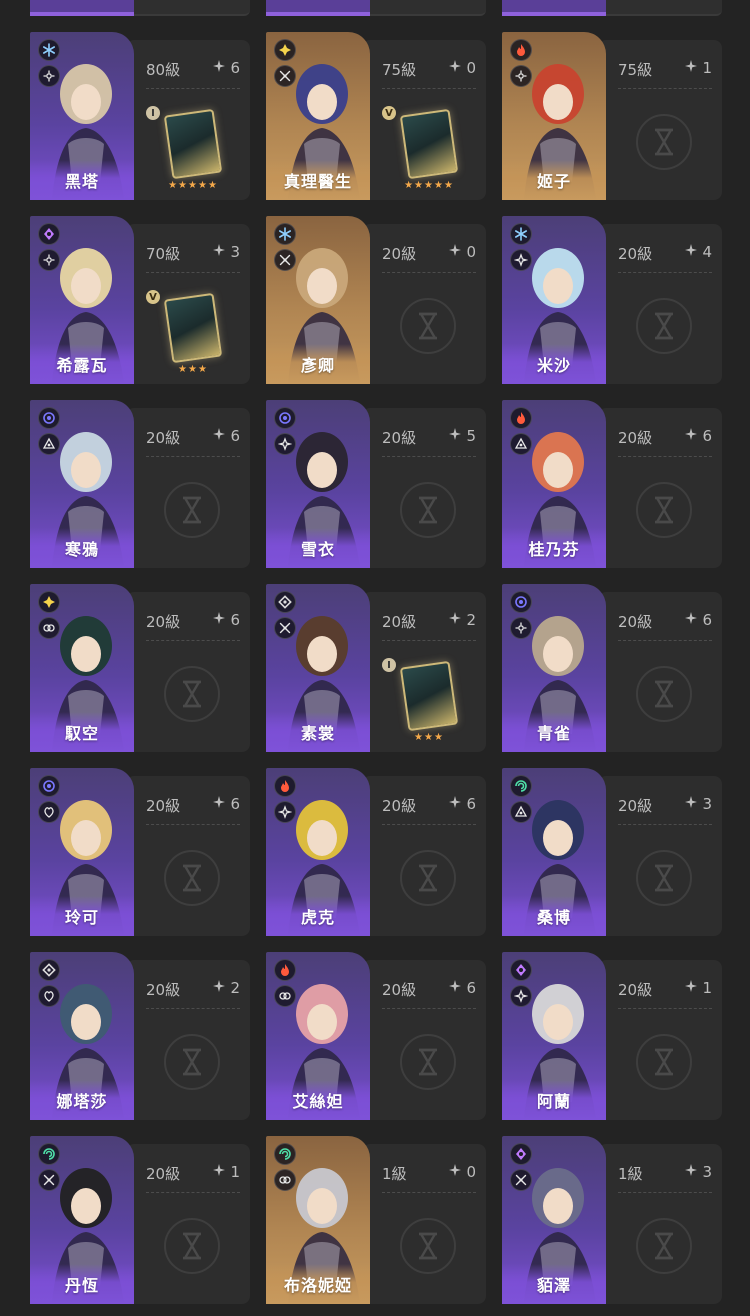 Image resolution: width=750 pixels, height=1316 pixels. What do you see at coordinates (376, 1220) in the screenshot?
I see `character-card: 布洛妮婭 1級 0` at bounding box center [376, 1220].